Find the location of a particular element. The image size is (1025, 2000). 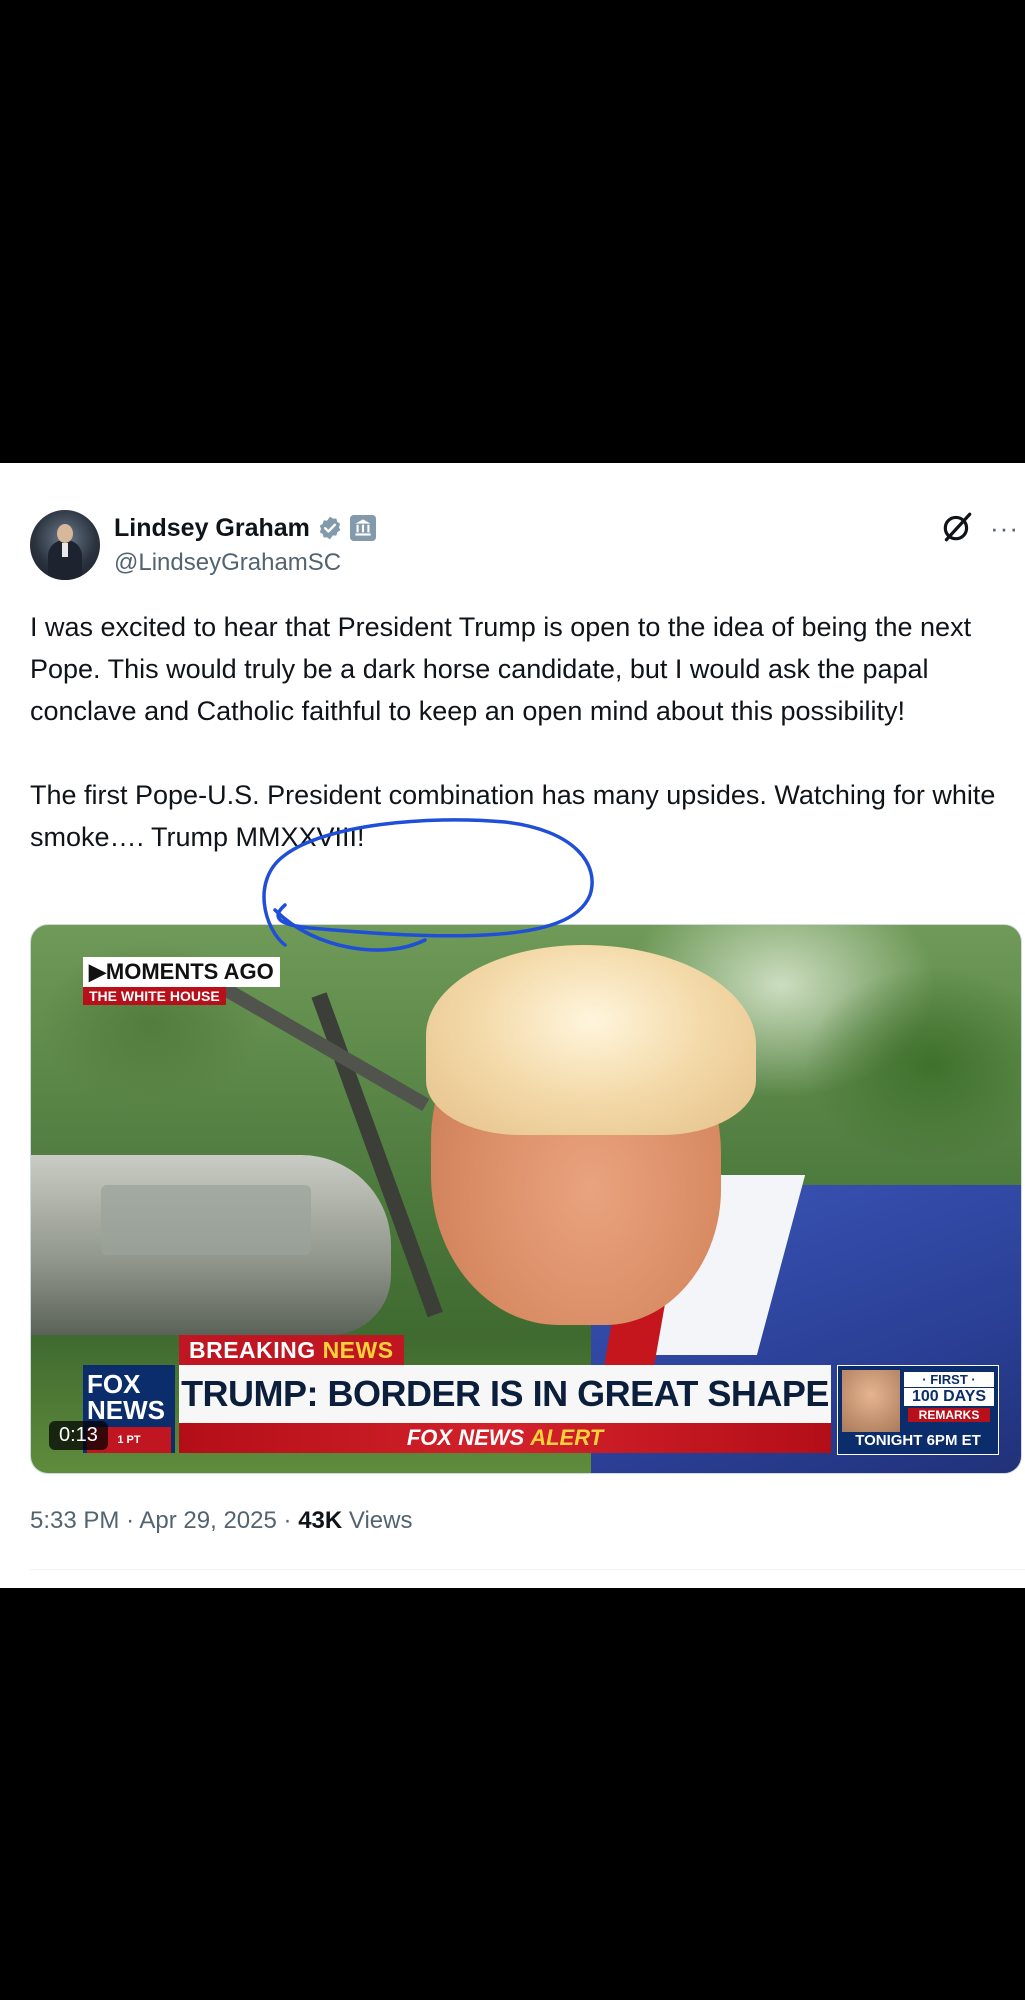

location-label: THE WHITE HOUSE is located at coordinates (154, 996).